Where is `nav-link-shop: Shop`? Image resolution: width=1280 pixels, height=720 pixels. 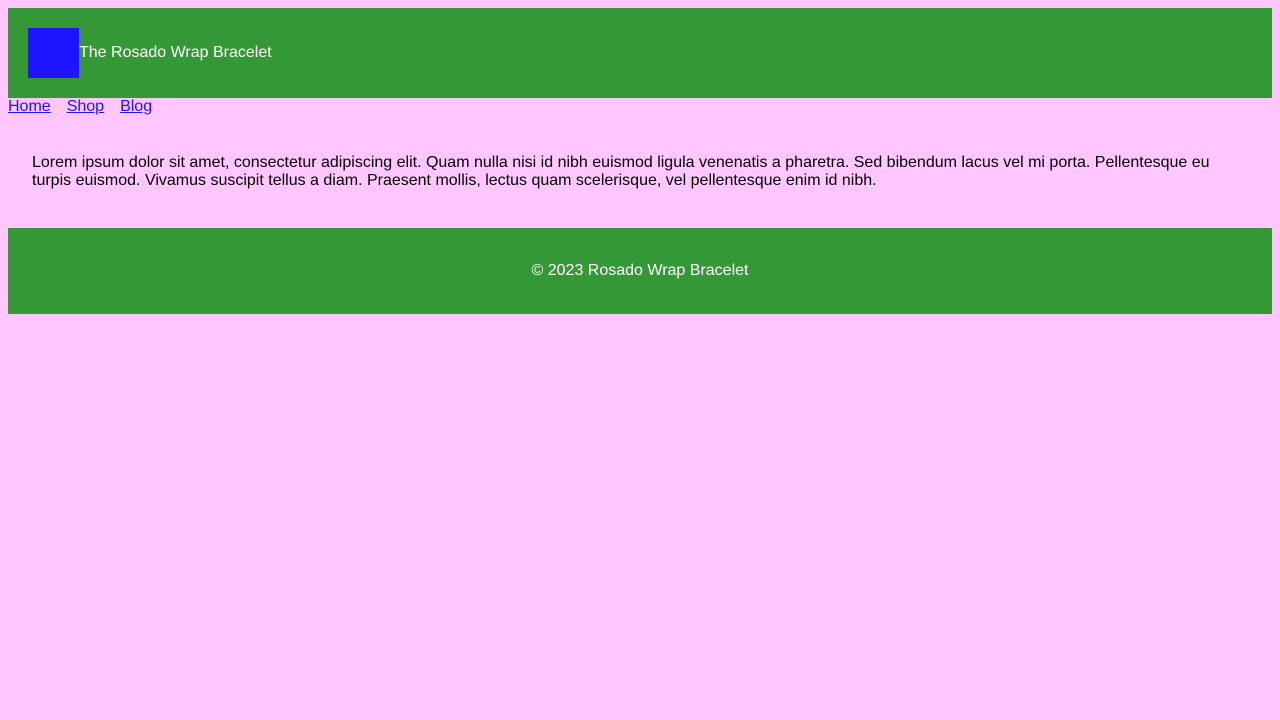 nav-link-shop: Shop is located at coordinates (85, 107).